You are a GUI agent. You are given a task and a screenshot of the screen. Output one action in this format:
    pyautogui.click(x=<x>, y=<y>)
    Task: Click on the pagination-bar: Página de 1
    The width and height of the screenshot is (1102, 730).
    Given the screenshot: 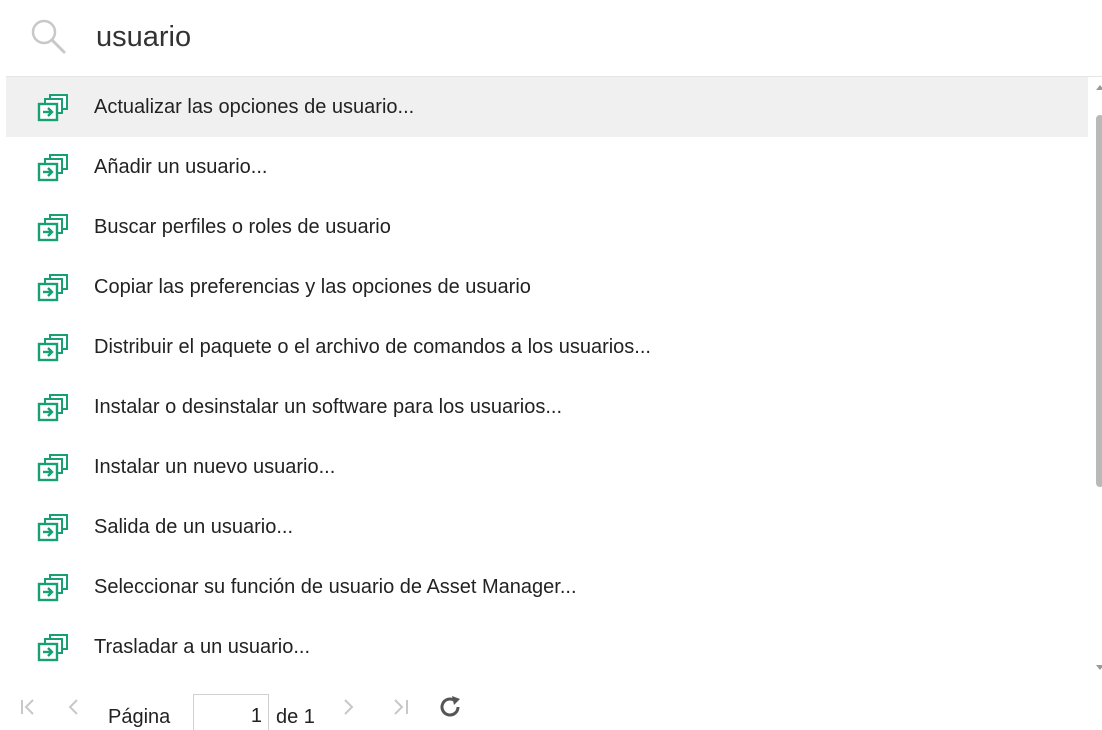 What is the action you would take?
    pyautogui.click(x=260, y=710)
    